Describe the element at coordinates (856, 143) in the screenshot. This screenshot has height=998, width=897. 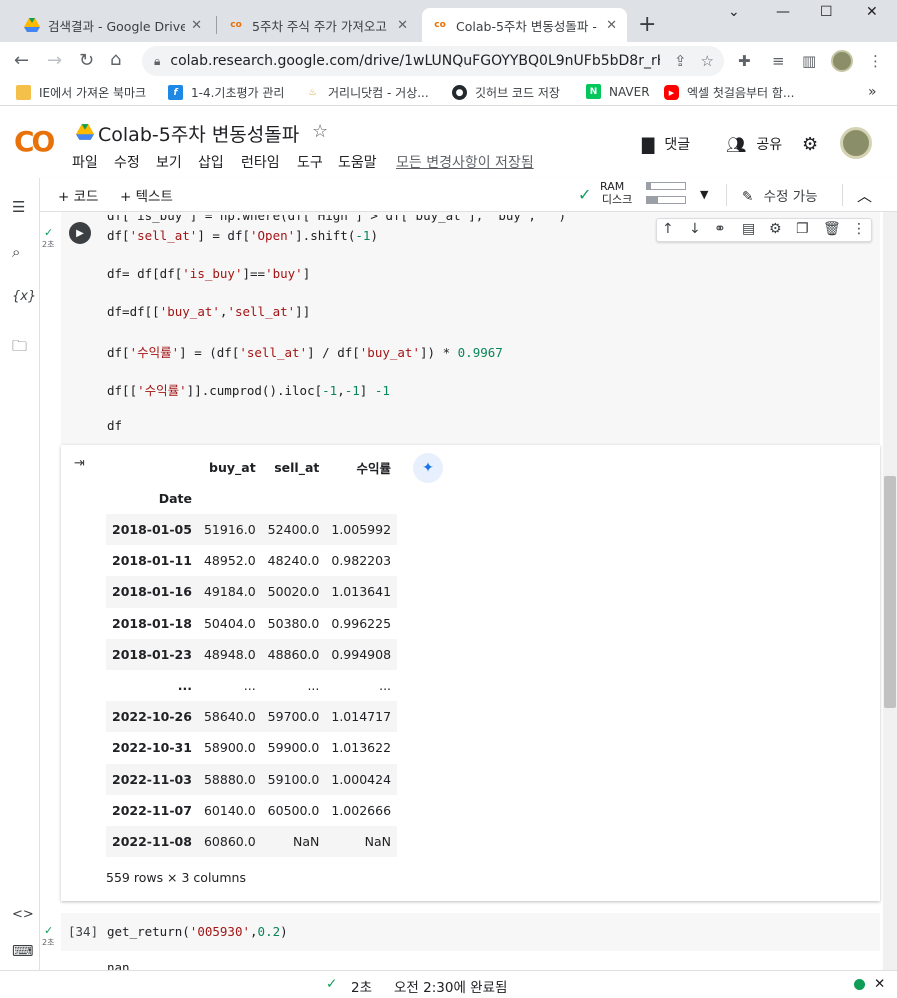
I see `user-avatar` at that location.